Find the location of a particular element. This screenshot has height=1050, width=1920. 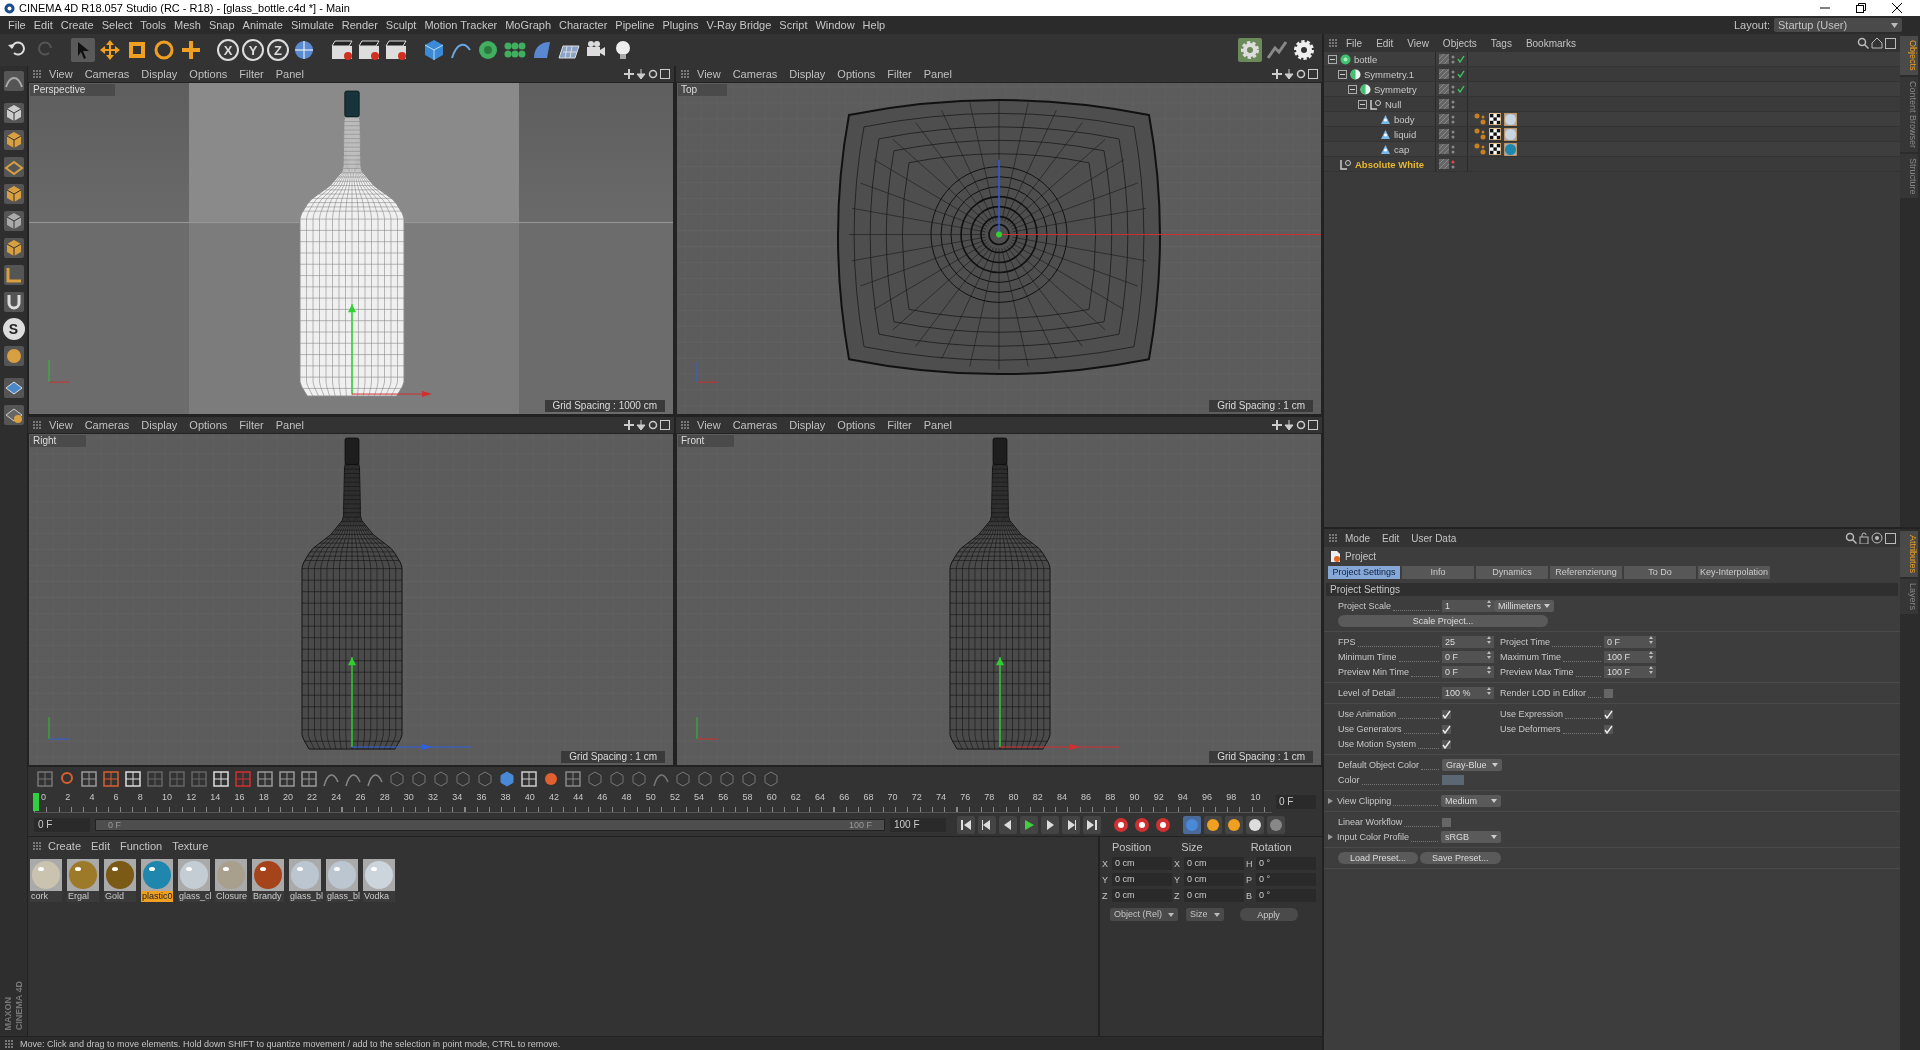

enabled-check-icon is located at coordinates (1461, 74).